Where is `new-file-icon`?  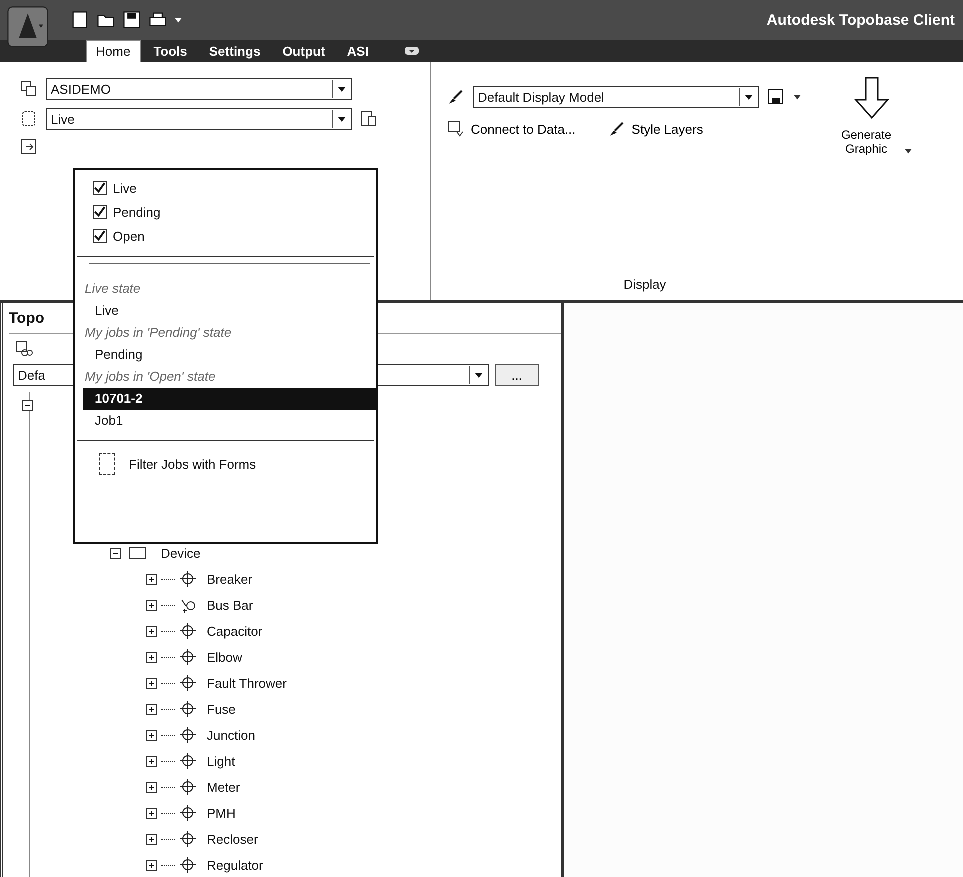 new-file-icon is located at coordinates (80, 20).